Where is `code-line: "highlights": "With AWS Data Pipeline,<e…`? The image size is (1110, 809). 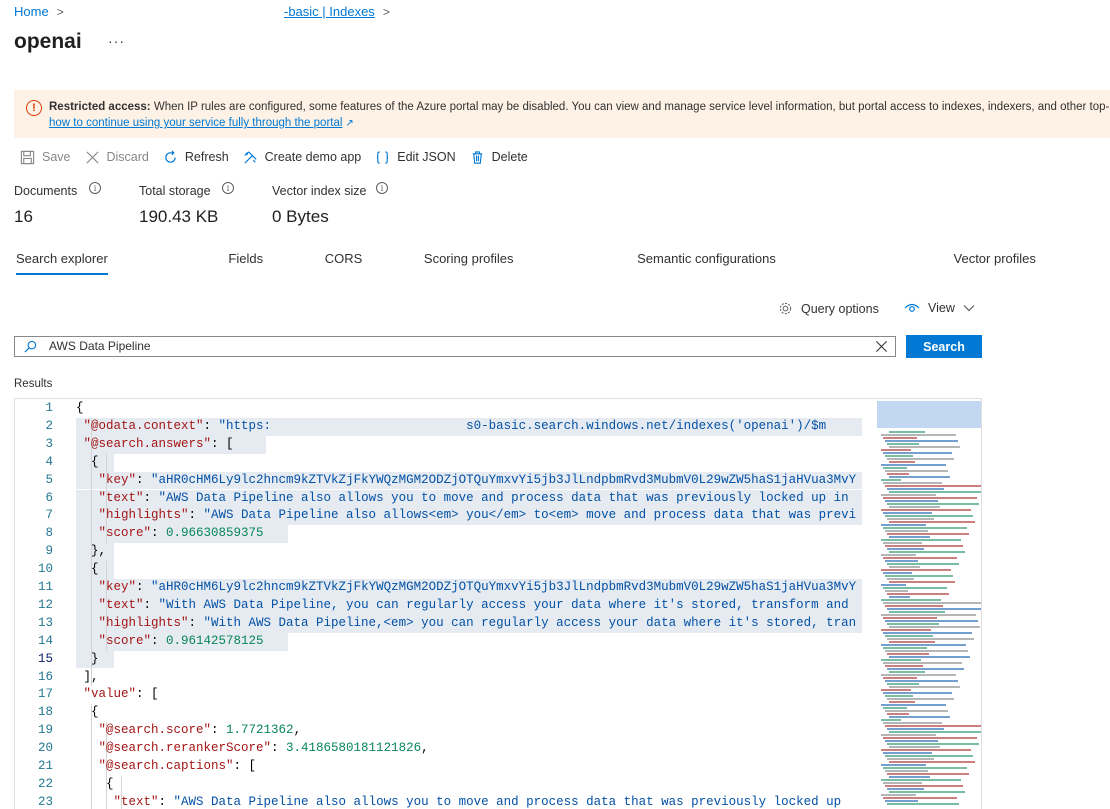 code-line: "highlights": "With AWS Data Pipeline,<e… is located at coordinates (477, 622).